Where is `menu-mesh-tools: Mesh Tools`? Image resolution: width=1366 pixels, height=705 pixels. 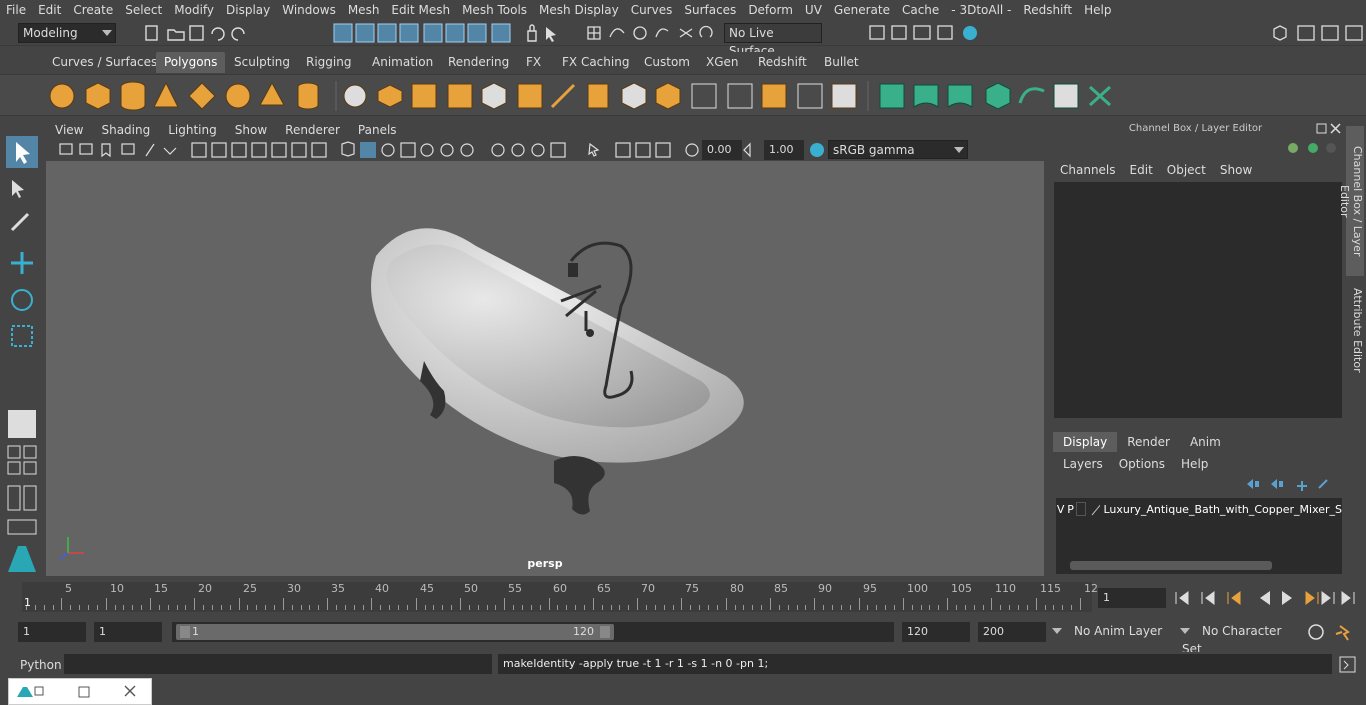 menu-mesh-tools: Mesh Tools is located at coordinates (494, 10).